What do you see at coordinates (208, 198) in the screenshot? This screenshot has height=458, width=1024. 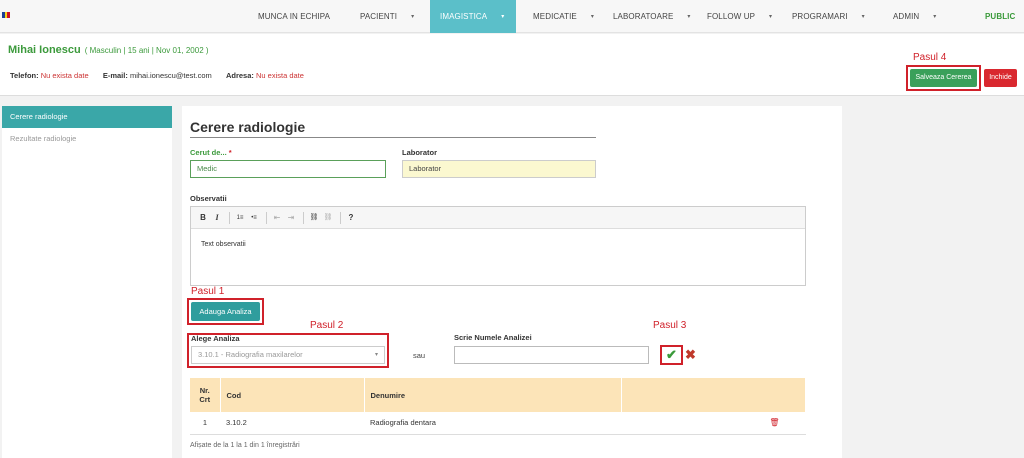 I see `observations-label: Observatii` at bounding box center [208, 198].